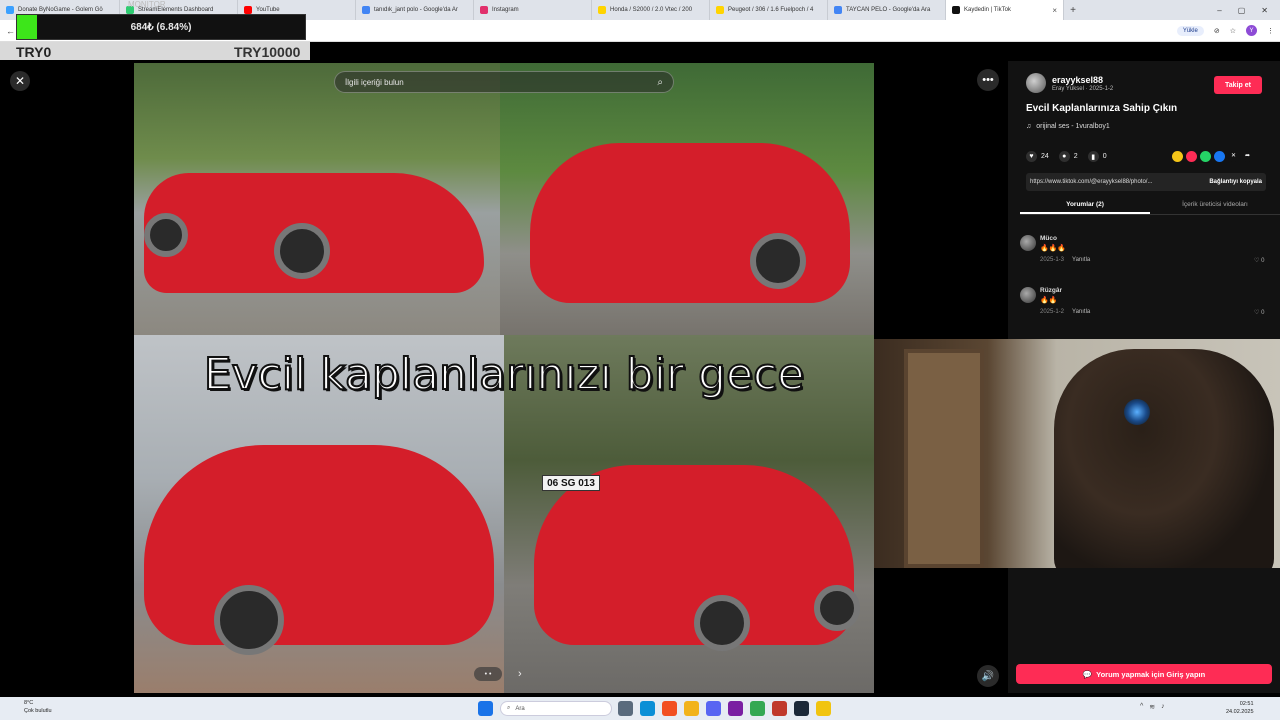 This screenshot has height=720, width=1280. Describe the element at coordinates (1049, 300) in the screenshot. I see `comment-text: 🔥🔥` at that location.